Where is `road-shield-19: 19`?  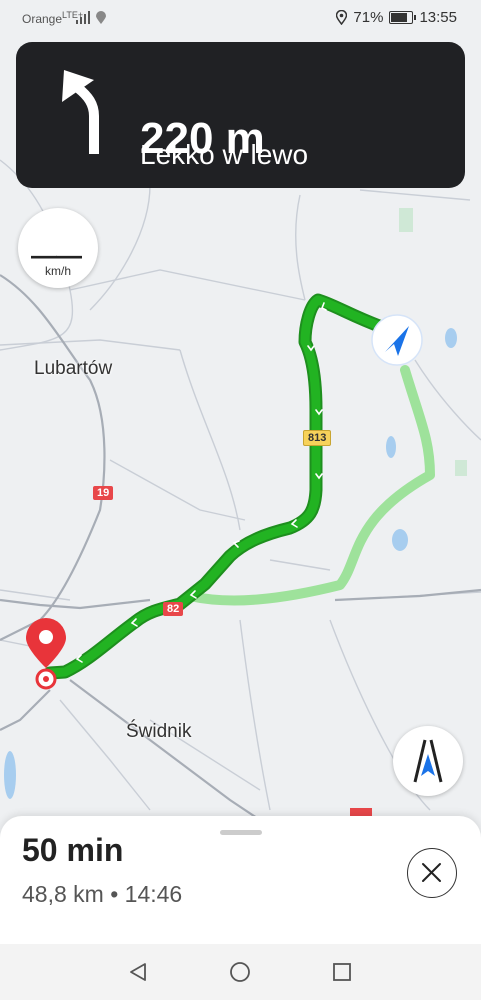 road-shield-19: 19 is located at coordinates (103, 493).